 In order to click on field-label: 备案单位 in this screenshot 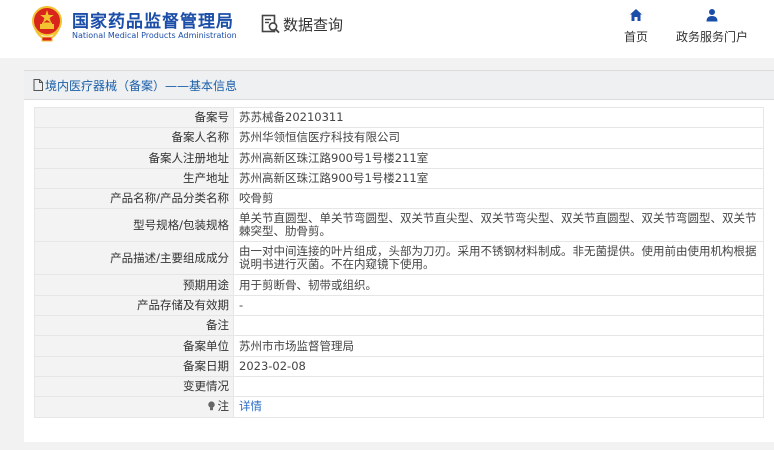, I will do `click(134, 346)`.